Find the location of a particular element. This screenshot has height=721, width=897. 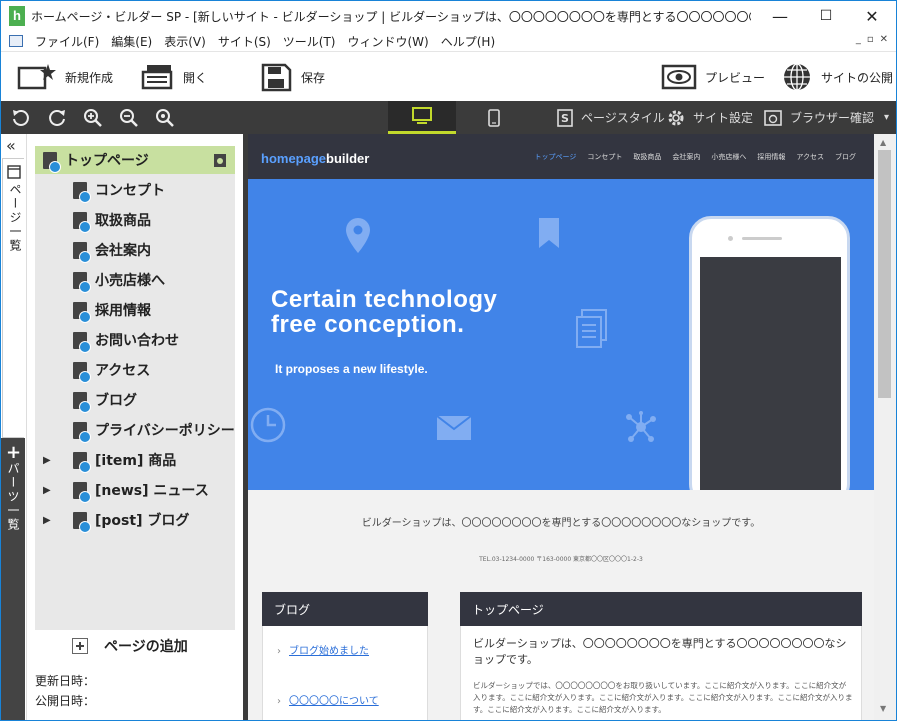

tree-item-privacy: プライバシーポリシー is located at coordinates (135, 430).